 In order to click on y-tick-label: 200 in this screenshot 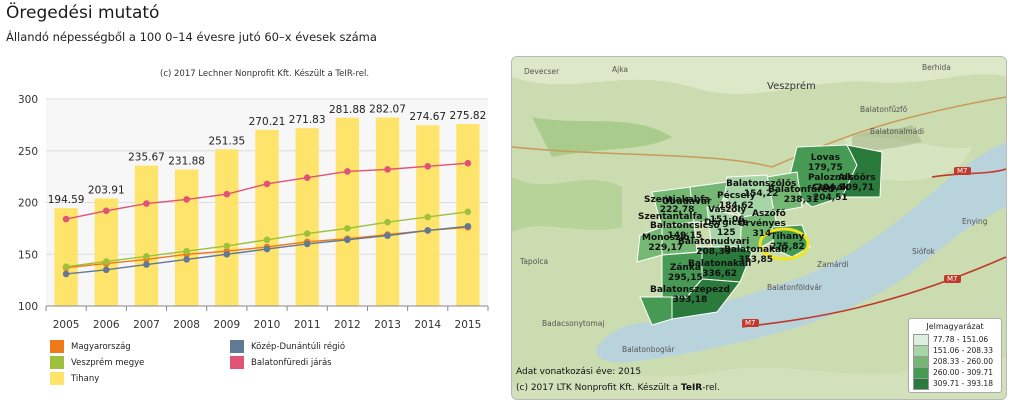, I will do `click(28, 204)`.